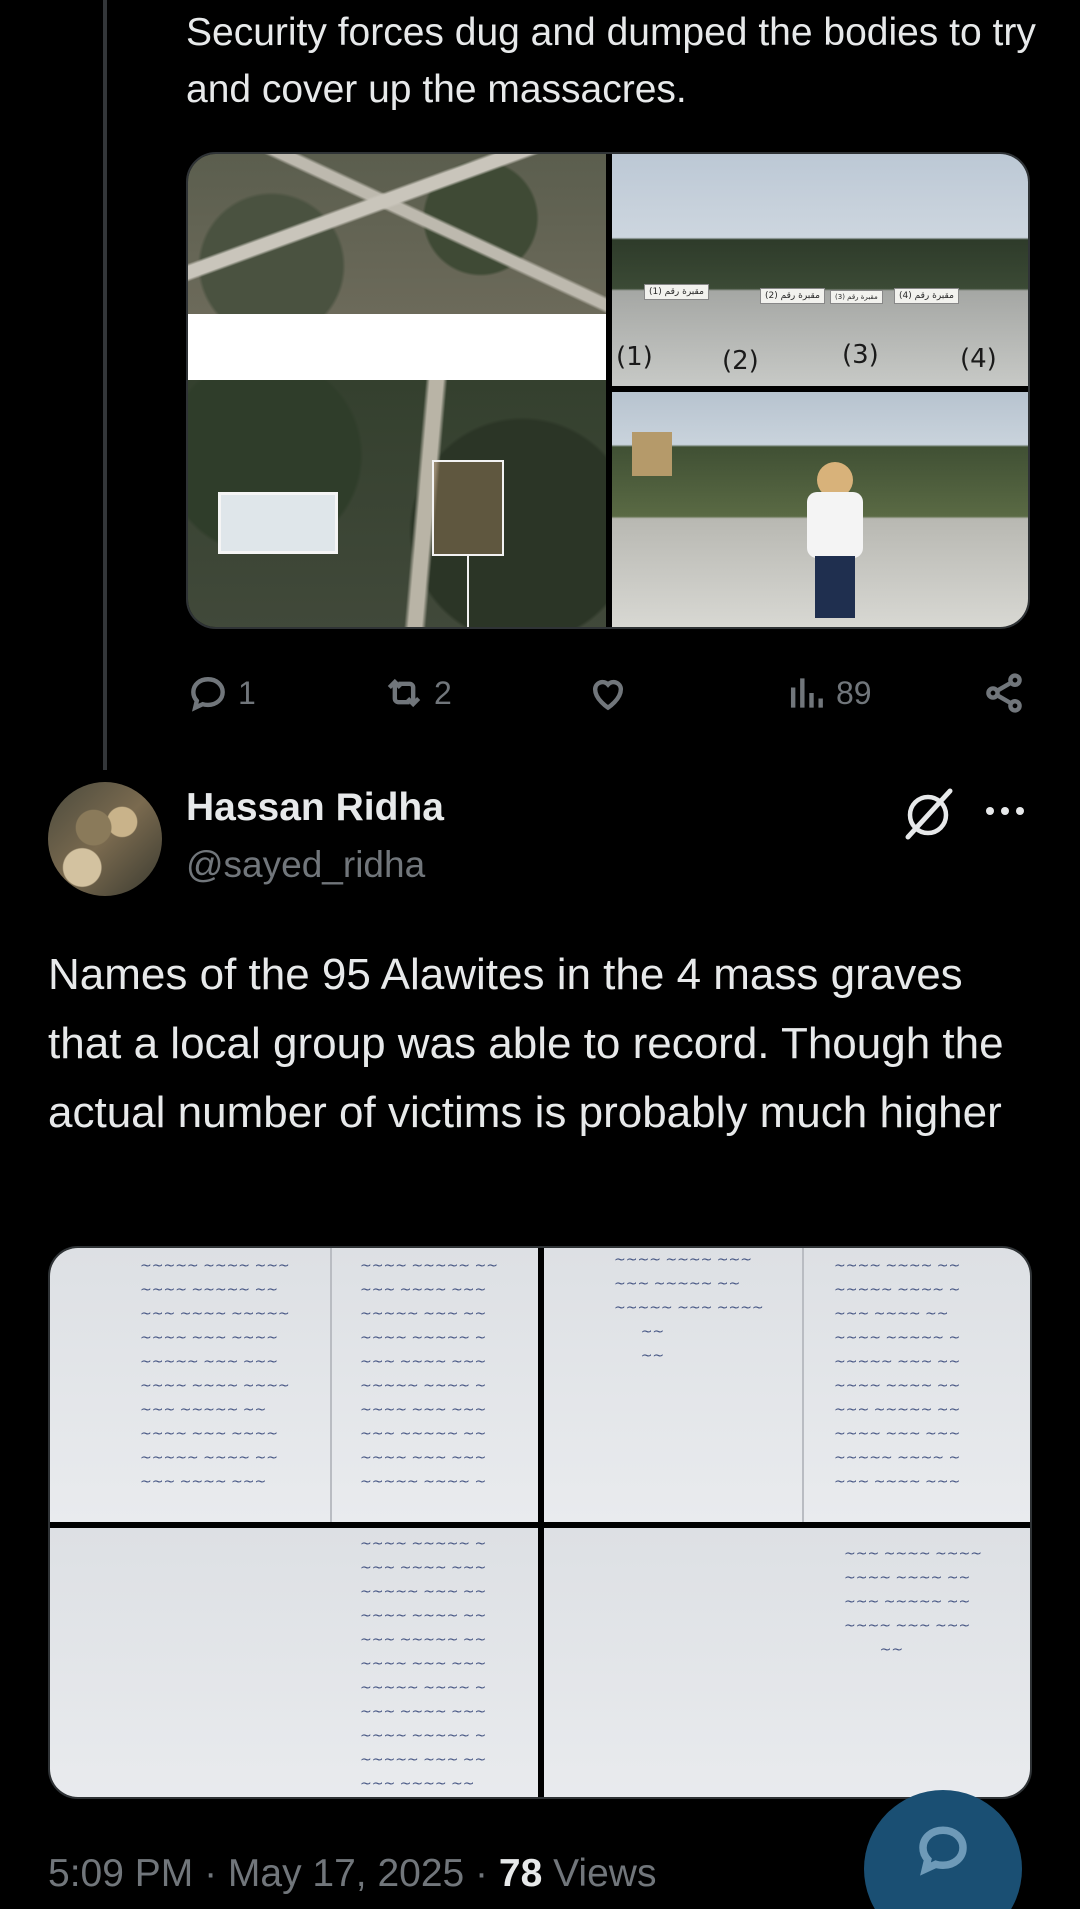 The width and height of the screenshot is (1080, 1909). What do you see at coordinates (792, 296) in the screenshot?
I see `grave-sign: مقبرة رقم (2)` at bounding box center [792, 296].